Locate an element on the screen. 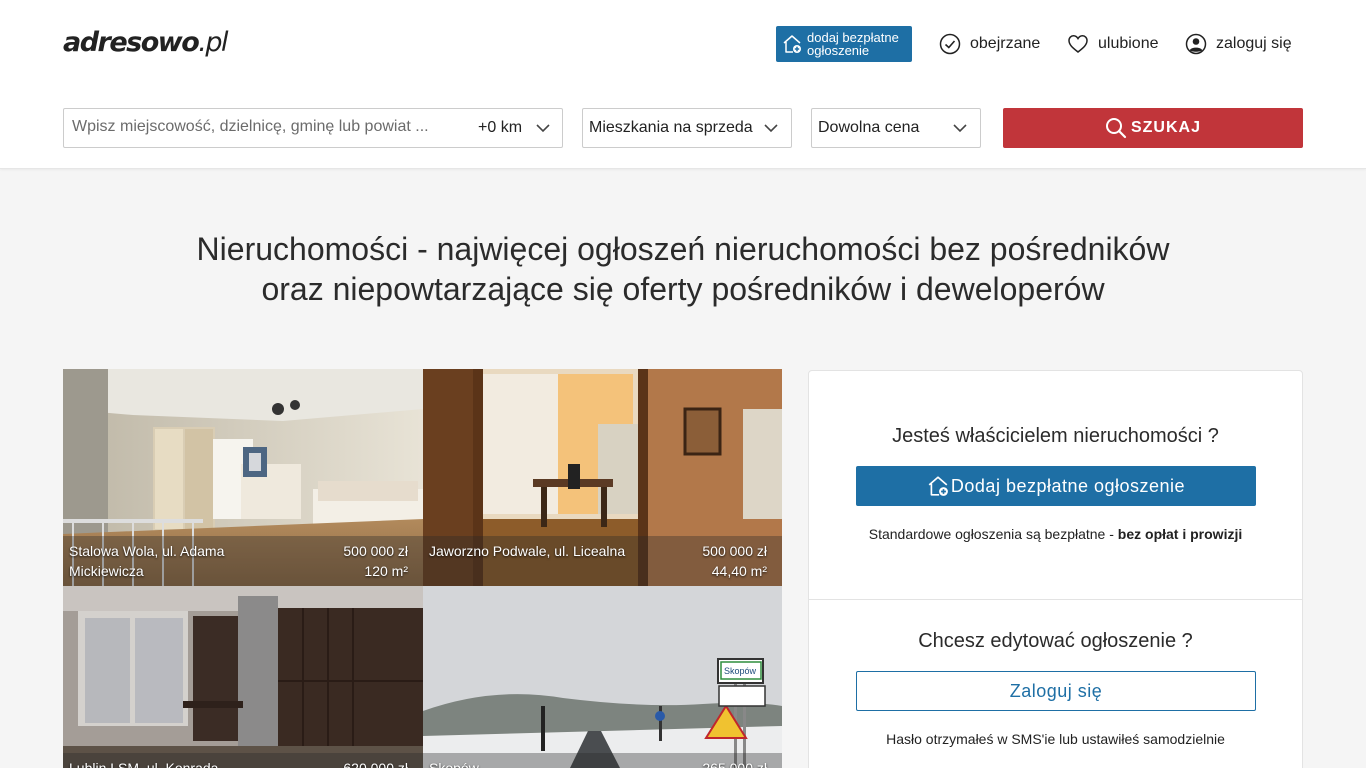  listing-area: 44,40 m² is located at coordinates (739, 571).